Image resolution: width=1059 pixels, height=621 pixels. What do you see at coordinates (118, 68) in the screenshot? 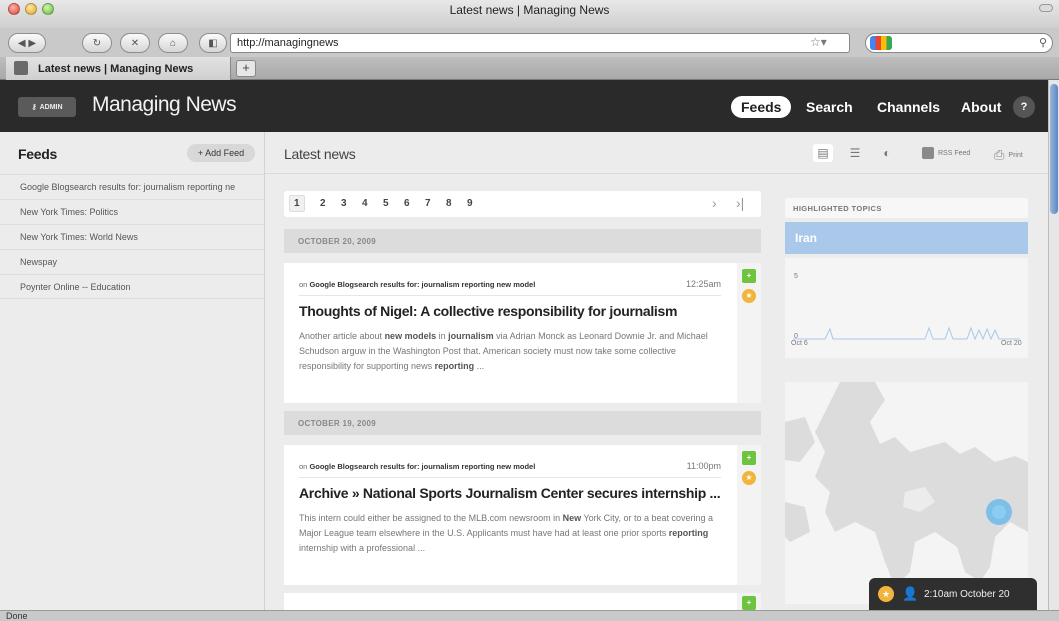
I see `browser-tab: Latest news | Managing News` at bounding box center [118, 68].